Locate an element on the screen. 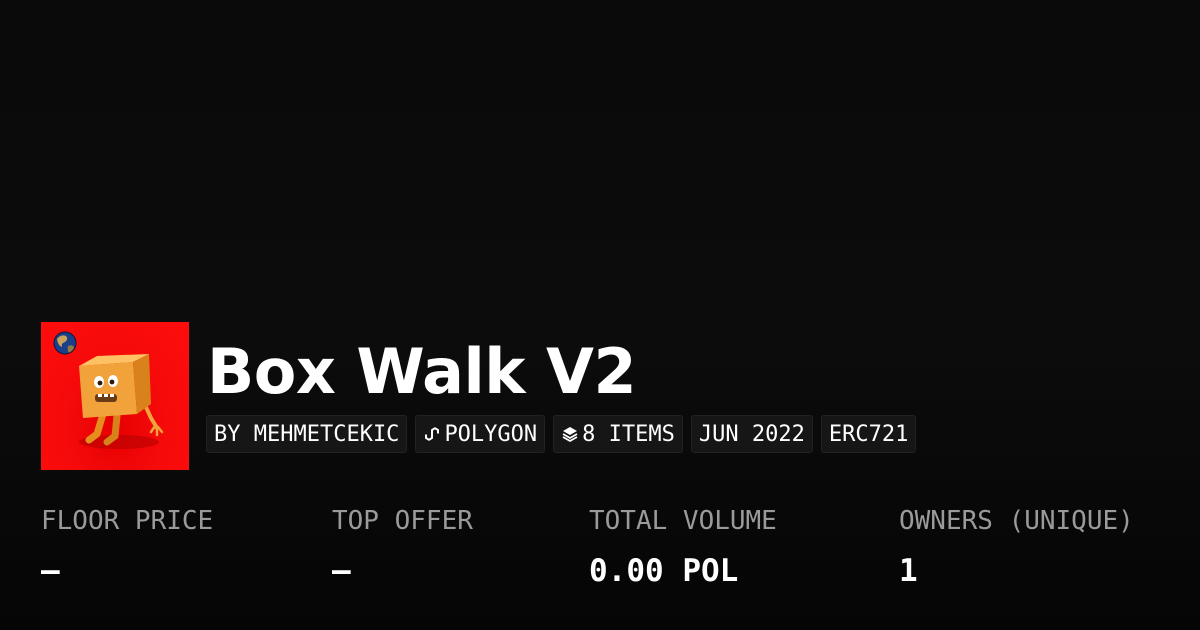  stat-top-offer-label: TOP OFFER is located at coordinates (402, 521).